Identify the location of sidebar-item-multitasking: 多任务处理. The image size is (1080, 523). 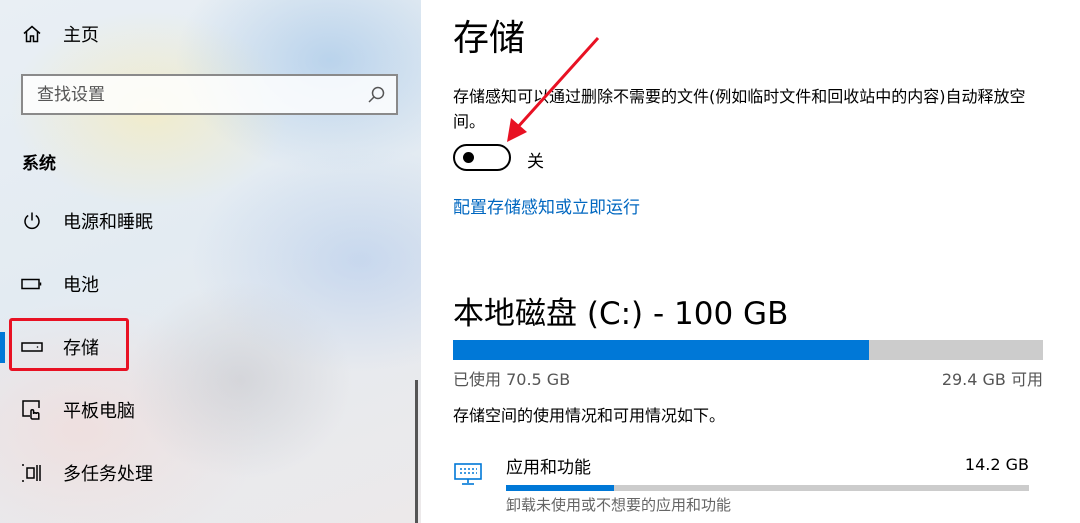
(210, 473).